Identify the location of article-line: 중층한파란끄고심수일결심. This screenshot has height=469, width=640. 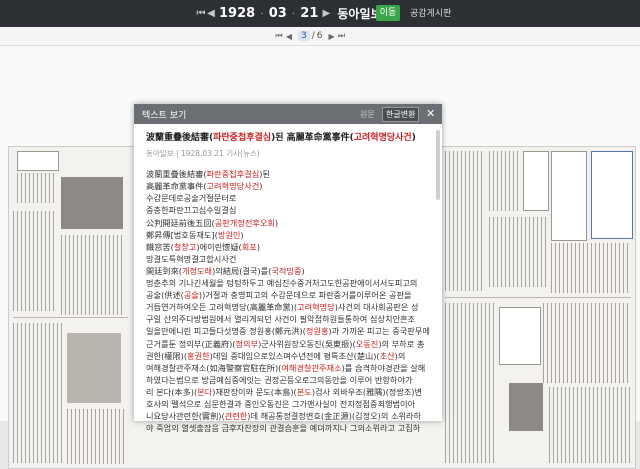
(191, 210).